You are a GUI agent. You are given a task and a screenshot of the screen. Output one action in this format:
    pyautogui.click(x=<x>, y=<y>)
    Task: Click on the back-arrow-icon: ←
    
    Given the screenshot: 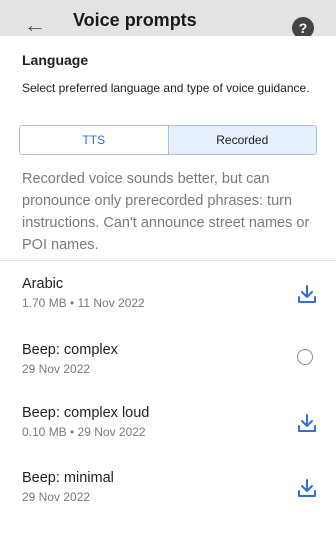 What is the action you would take?
    pyautogui.click(x=35, y=25)
    